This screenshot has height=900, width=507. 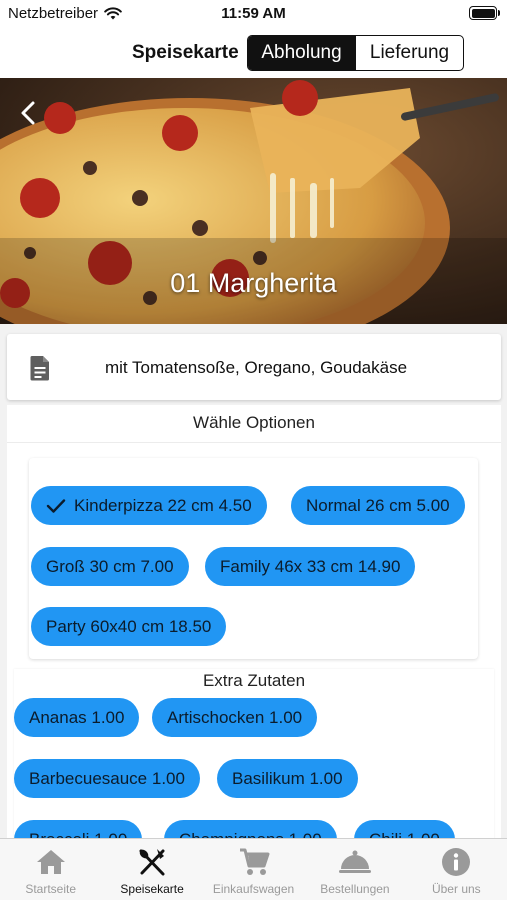 I want to click on tab-startseite: Startseite, so click(x=50, y=869).